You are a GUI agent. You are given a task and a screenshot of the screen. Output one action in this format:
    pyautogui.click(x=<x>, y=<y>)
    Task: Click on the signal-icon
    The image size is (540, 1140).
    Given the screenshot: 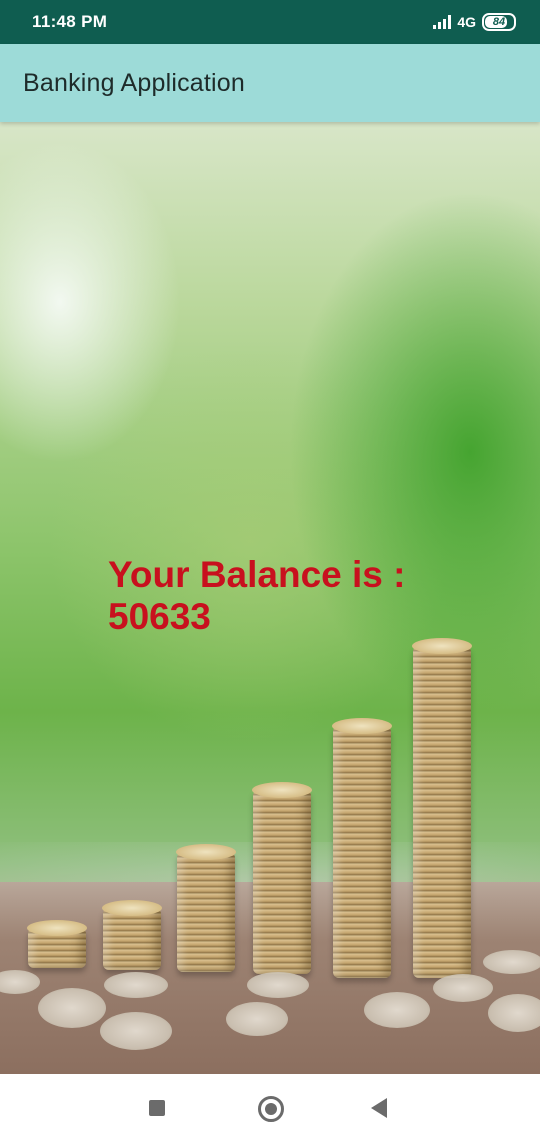 What is the action you would take?
    pyautogui.click(x=442, y=22)
    